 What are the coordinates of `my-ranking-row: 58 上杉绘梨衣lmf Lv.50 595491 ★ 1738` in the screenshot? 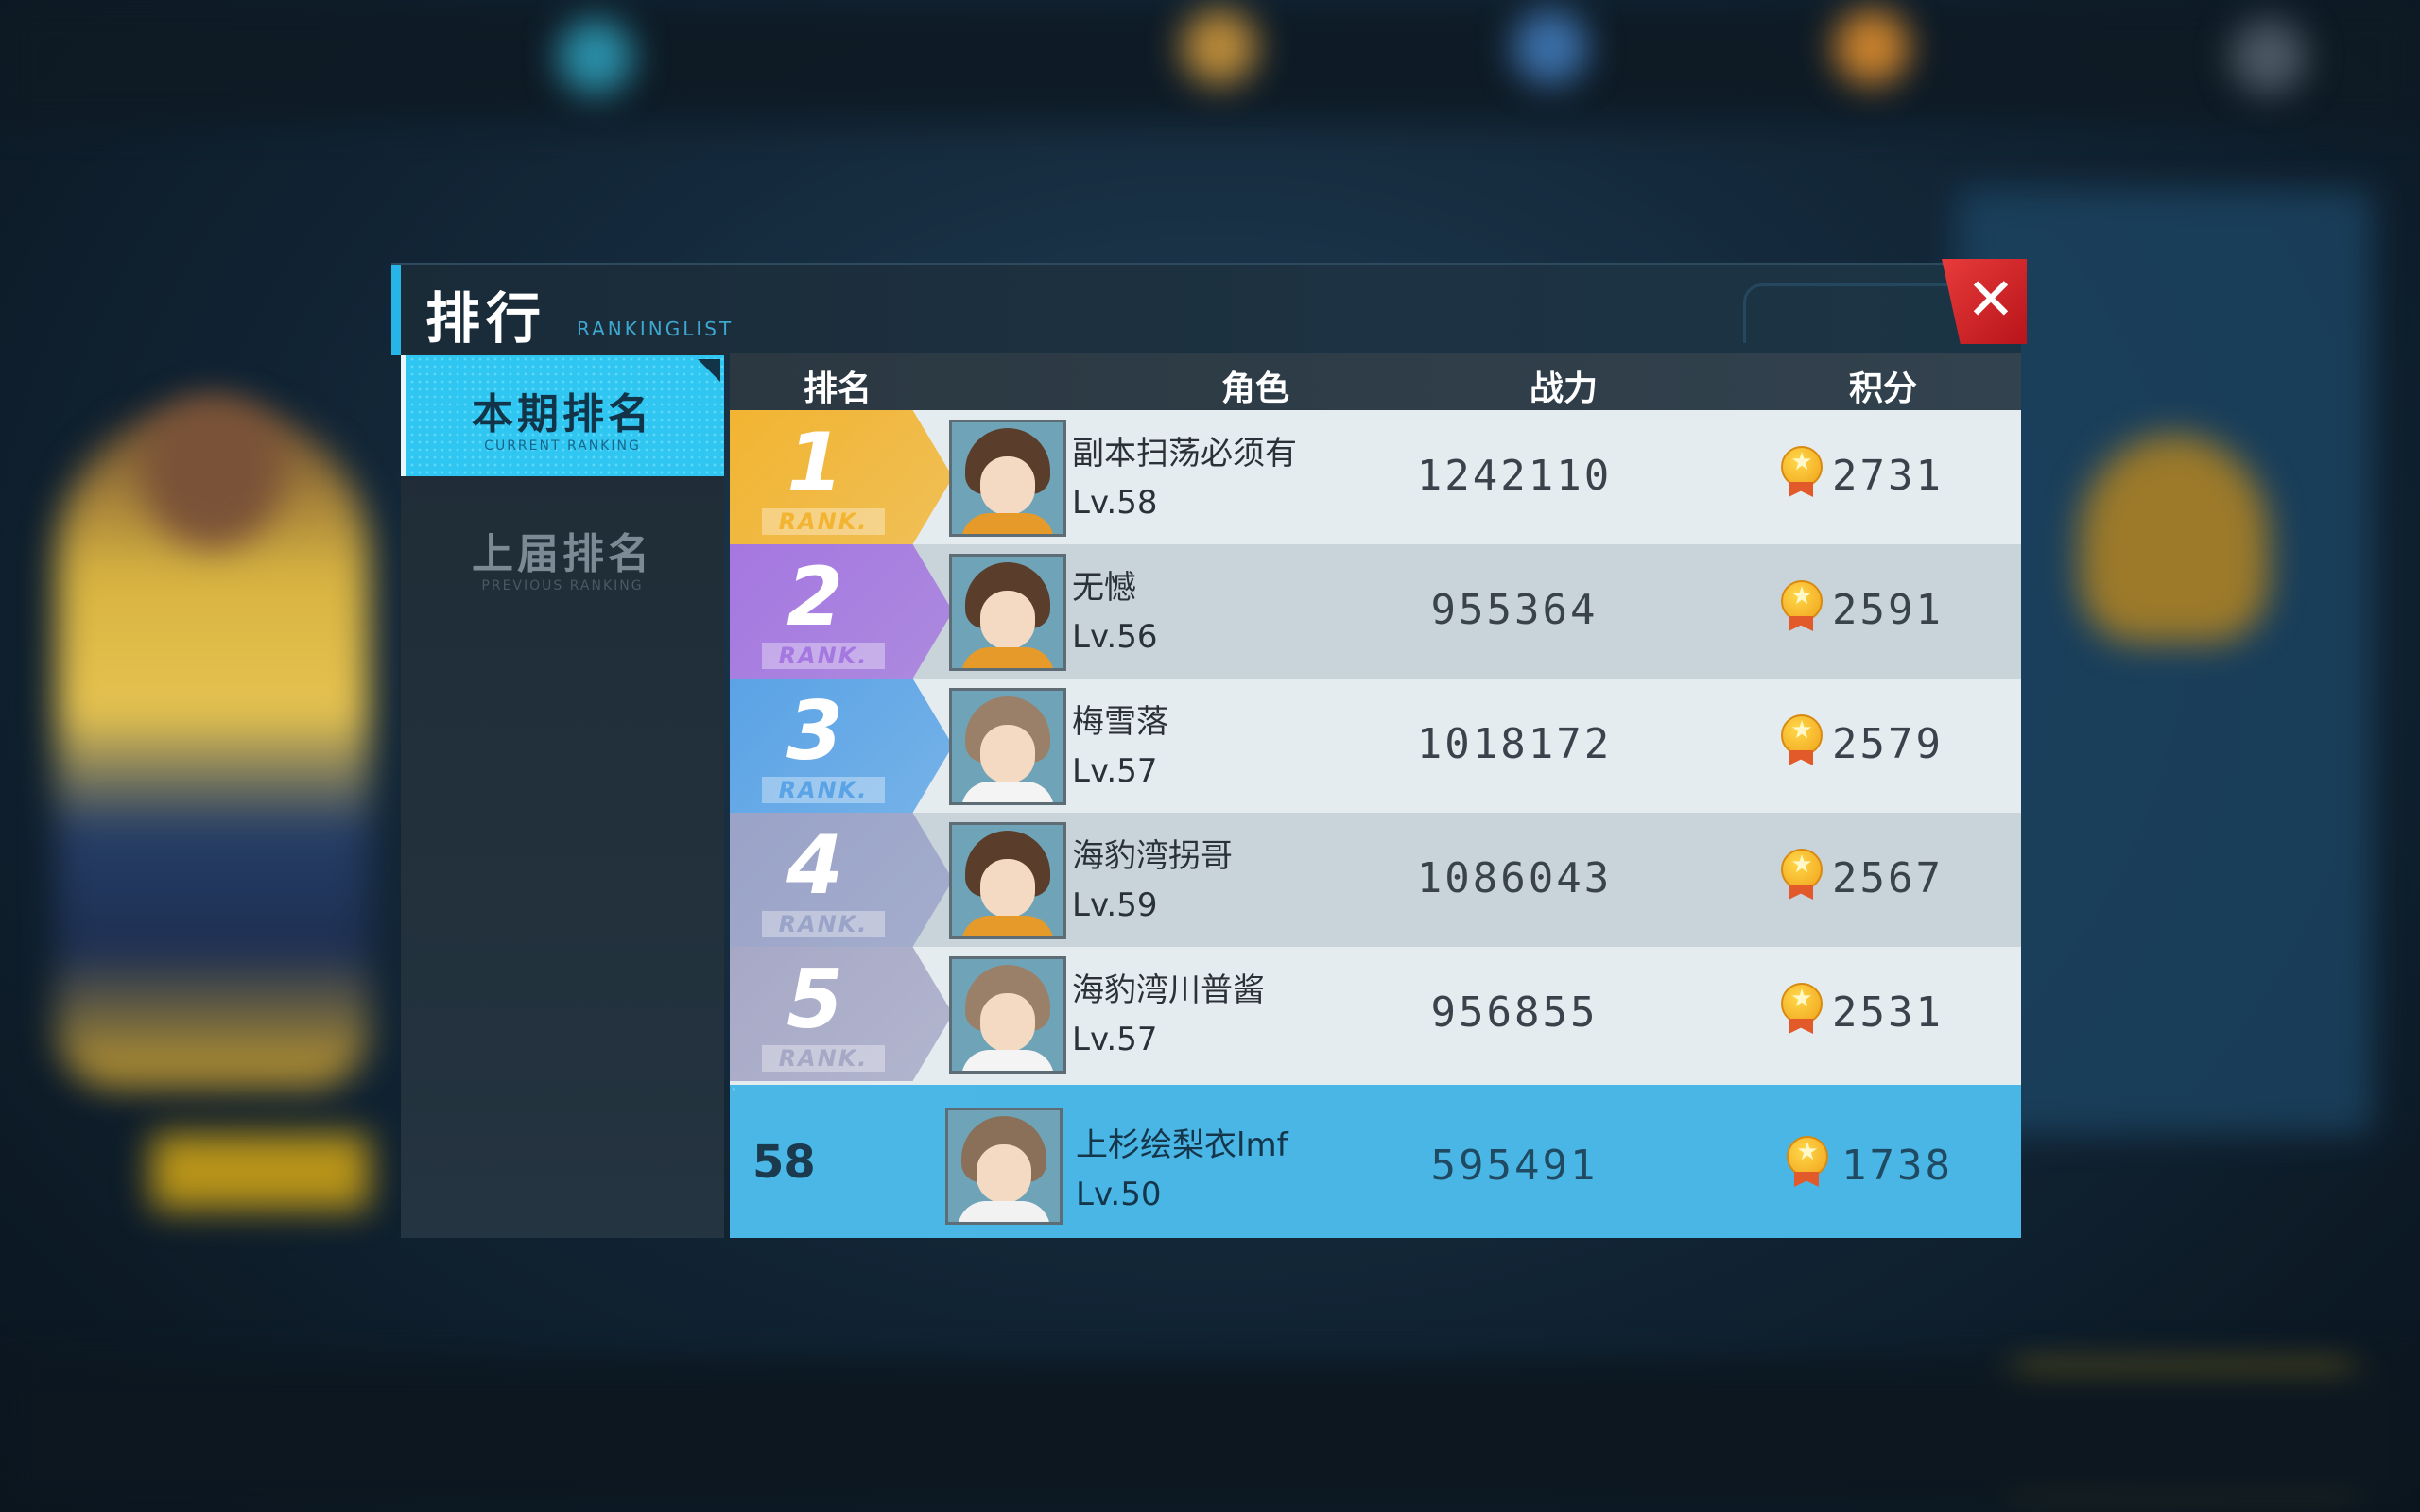 It's located at (1375, 1161).